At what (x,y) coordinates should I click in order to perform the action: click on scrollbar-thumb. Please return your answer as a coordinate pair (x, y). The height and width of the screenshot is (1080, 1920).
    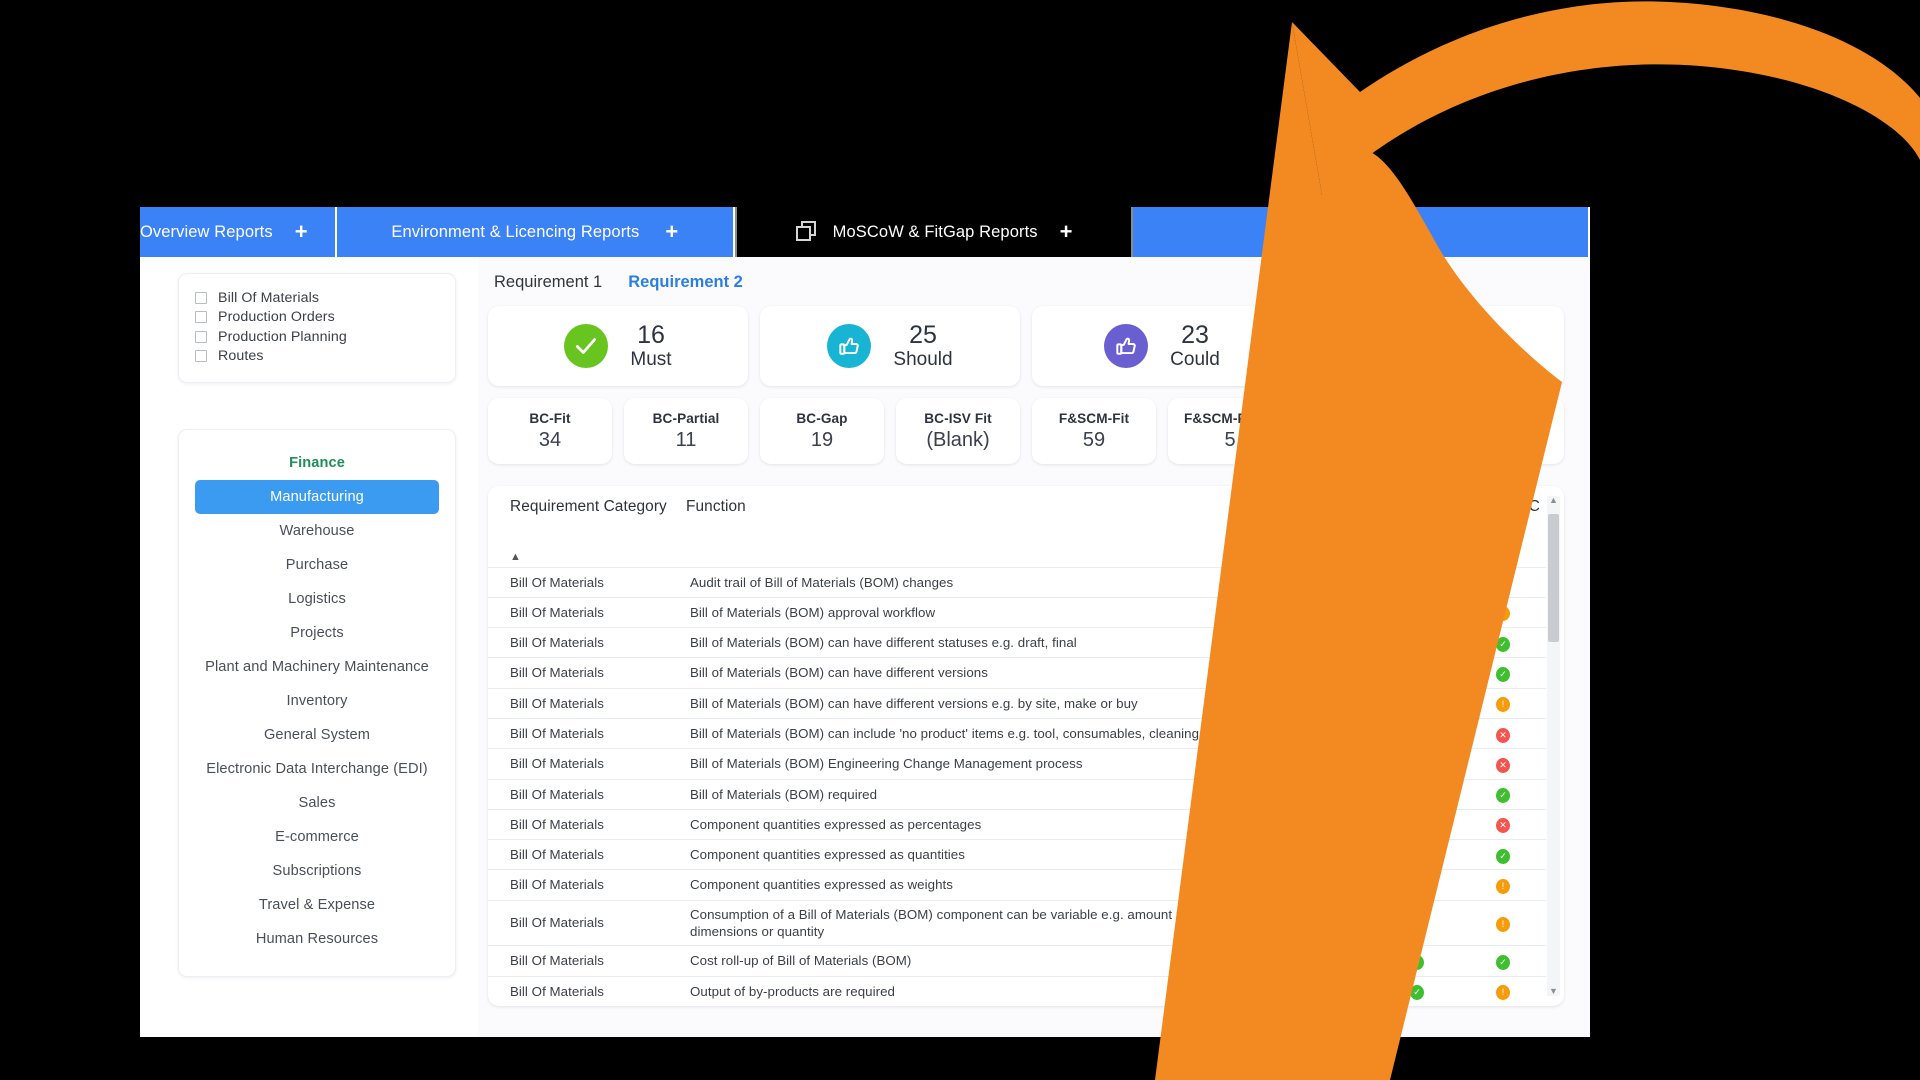
    Looking at the image, I should click on (1553, 578).